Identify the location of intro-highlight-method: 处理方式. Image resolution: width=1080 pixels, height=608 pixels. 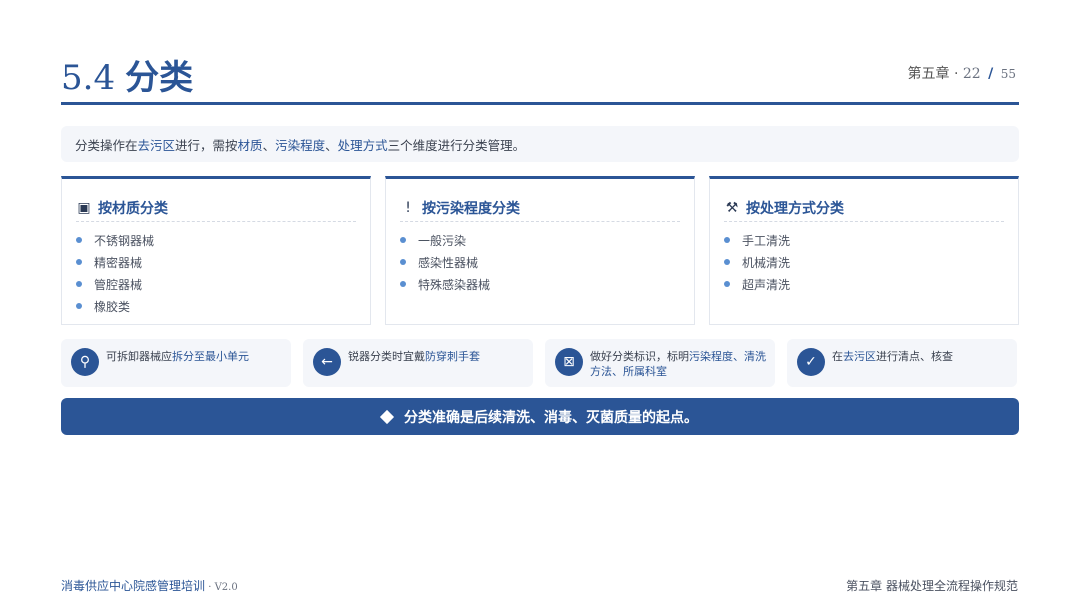
(362, 145).